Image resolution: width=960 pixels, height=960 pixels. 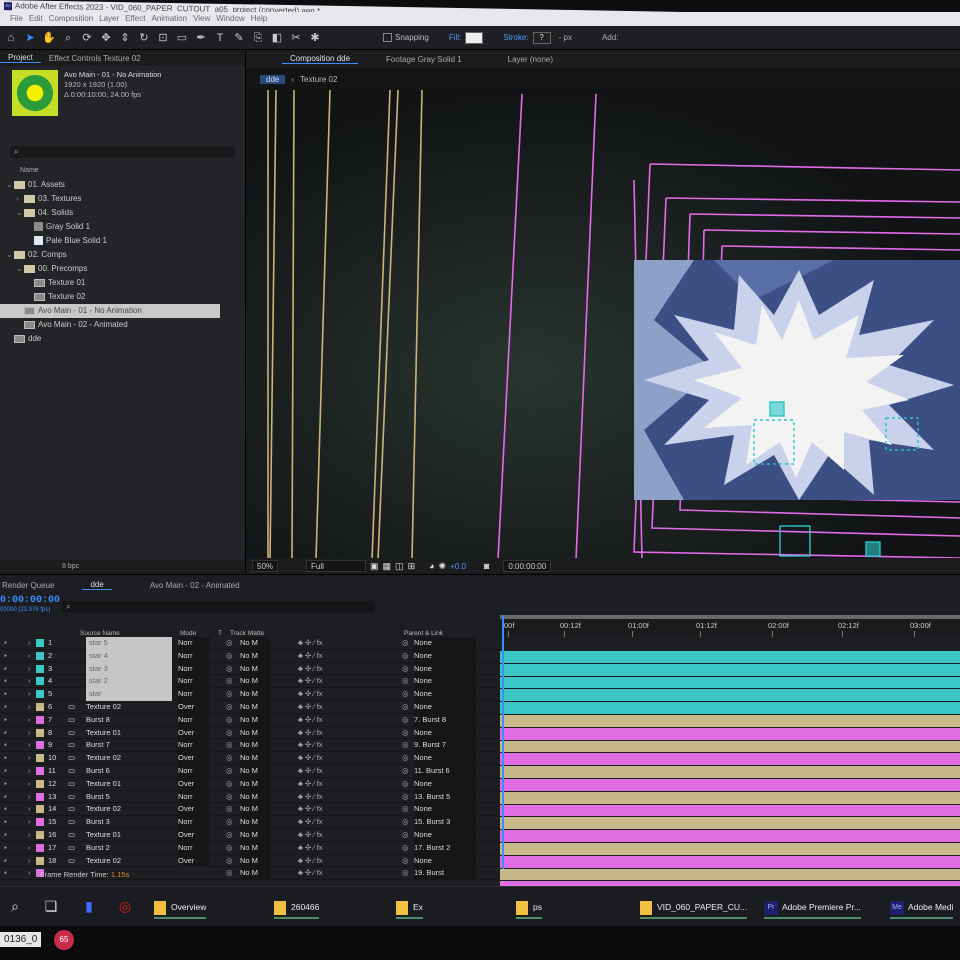 I want to click on timeline-layer-row: ▪ › 16 ▭ Texture 01 Over ◎ No M ♣ ✣ ∕ fx ◎ None, so click(x=250, y=835).